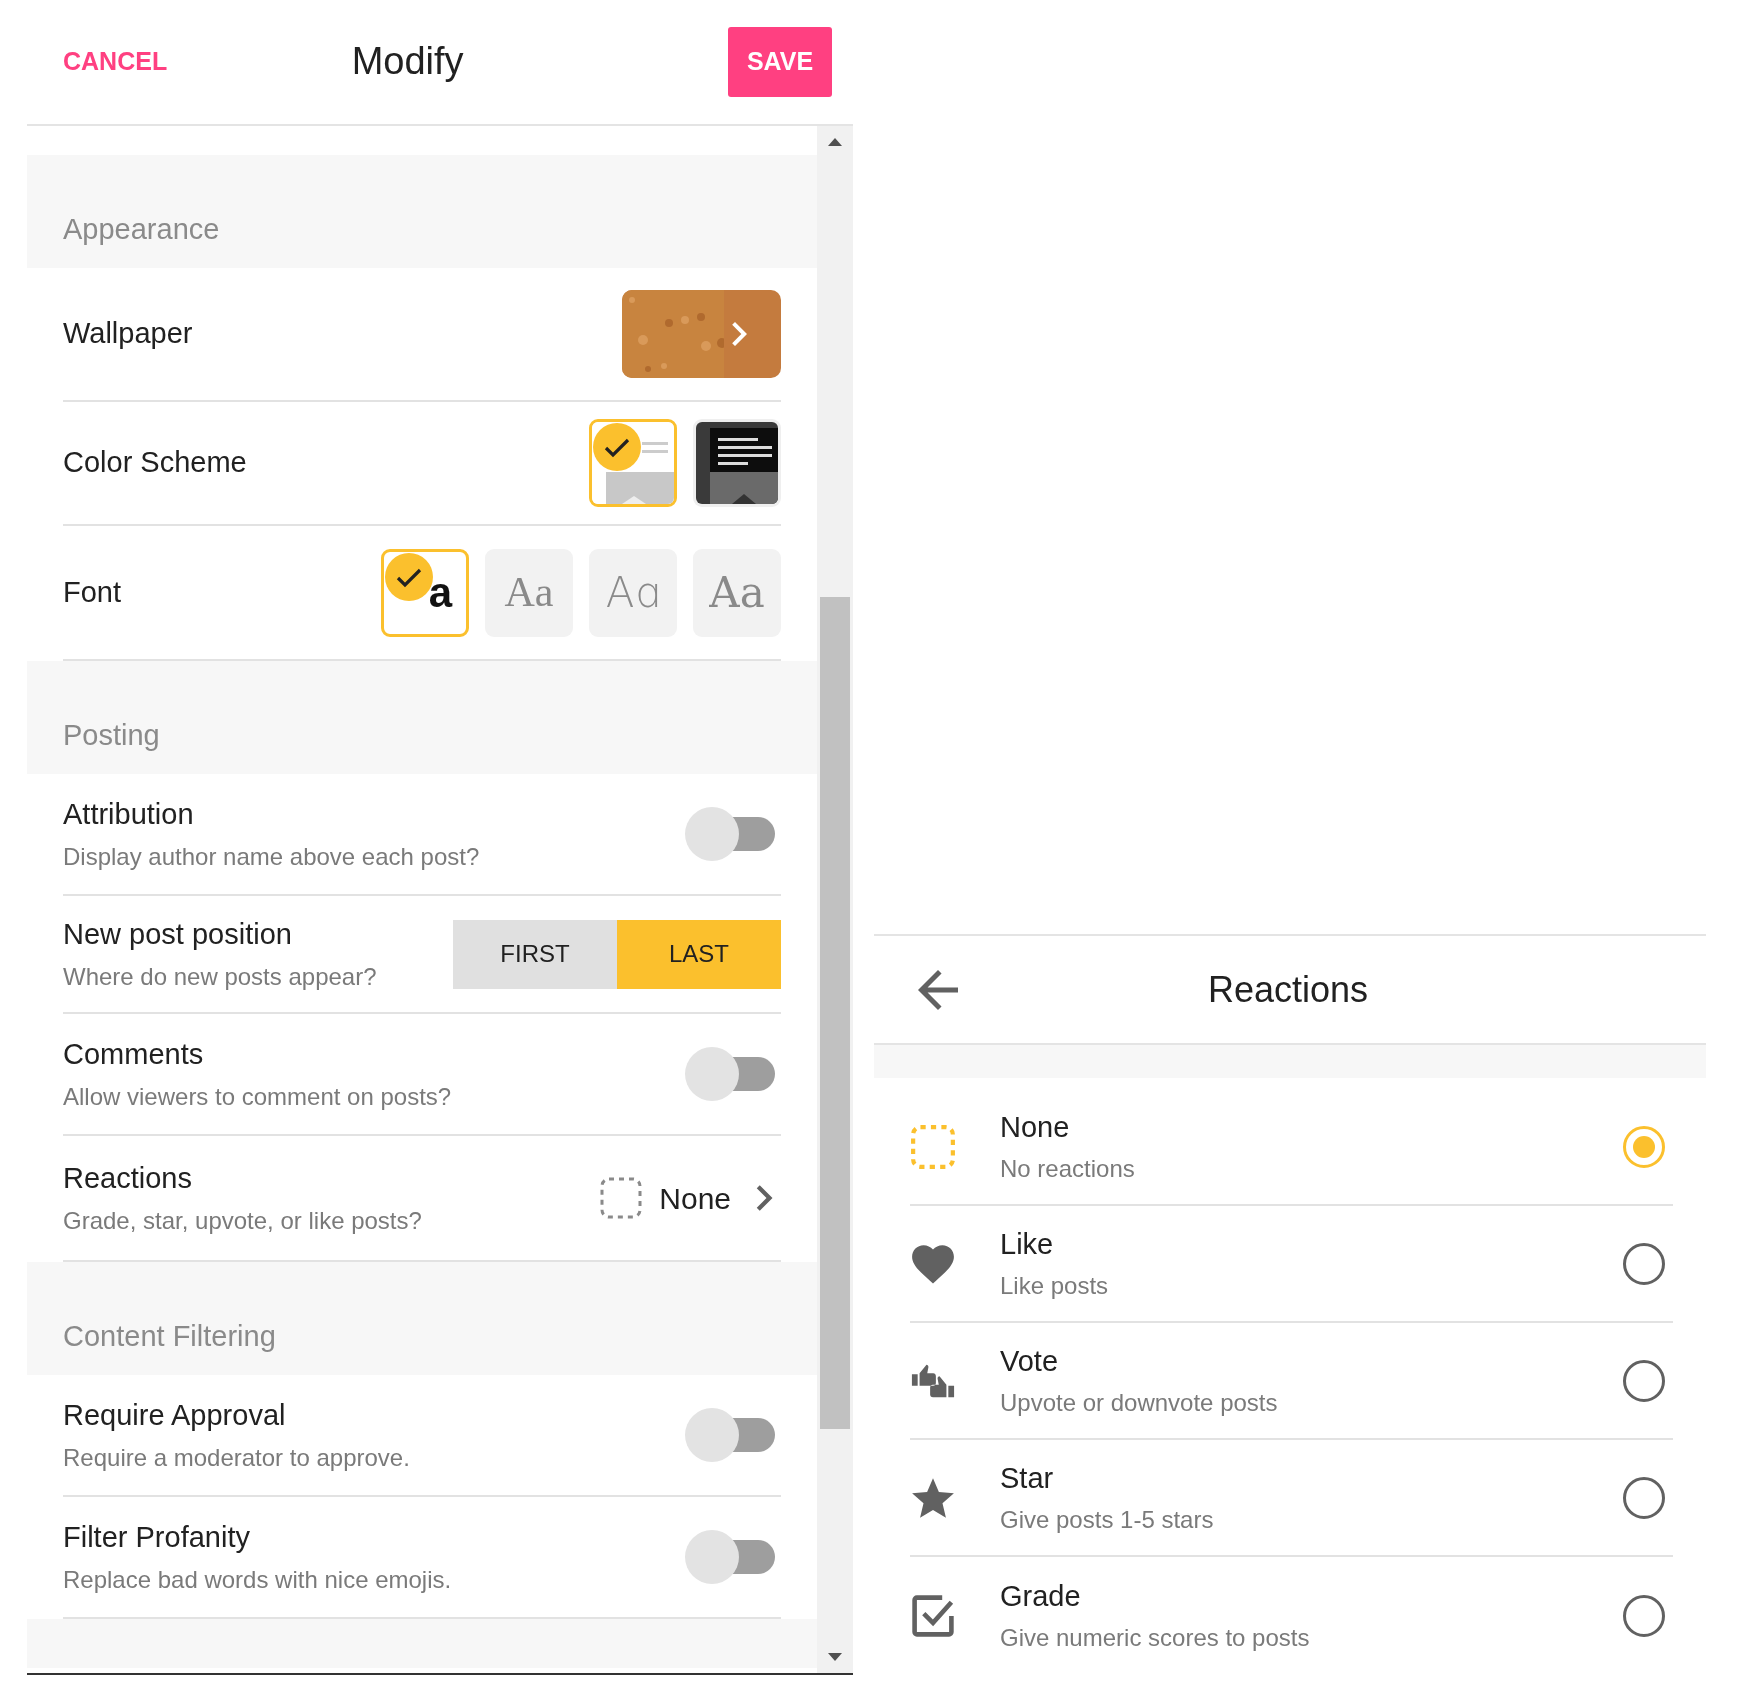  Describe the element at coordinates (129, 815) in the screenshot. I see `setting-label: Attribution` at that location.